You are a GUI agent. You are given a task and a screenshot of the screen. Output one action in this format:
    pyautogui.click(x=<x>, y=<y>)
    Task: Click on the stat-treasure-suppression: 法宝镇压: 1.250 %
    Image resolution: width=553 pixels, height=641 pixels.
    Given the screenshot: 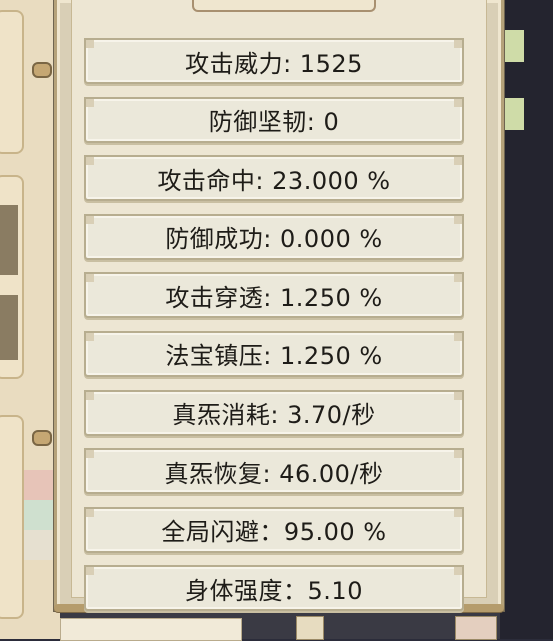 What is the action you would take?
    pyautogui.click(x=274, y=353)
    